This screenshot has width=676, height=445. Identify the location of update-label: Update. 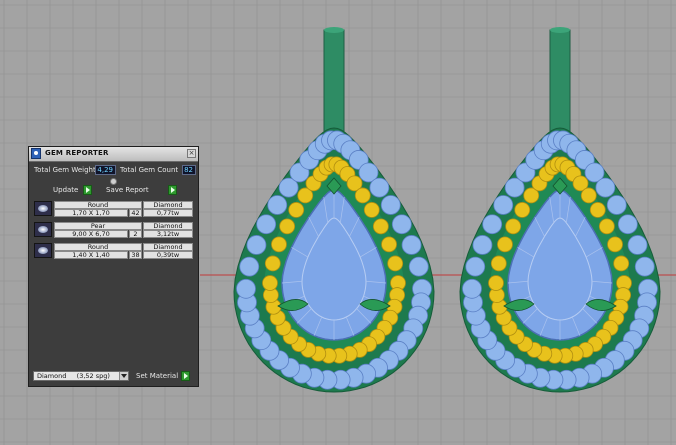
(66, 190).